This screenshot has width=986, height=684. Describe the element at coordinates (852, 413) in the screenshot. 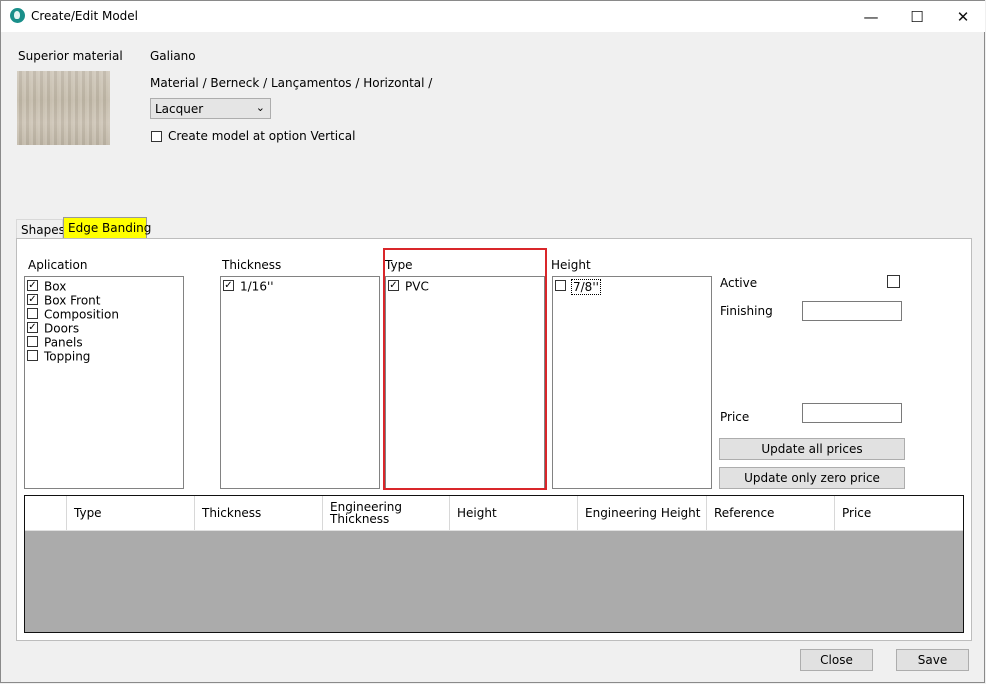

I see `price-input` at that location.